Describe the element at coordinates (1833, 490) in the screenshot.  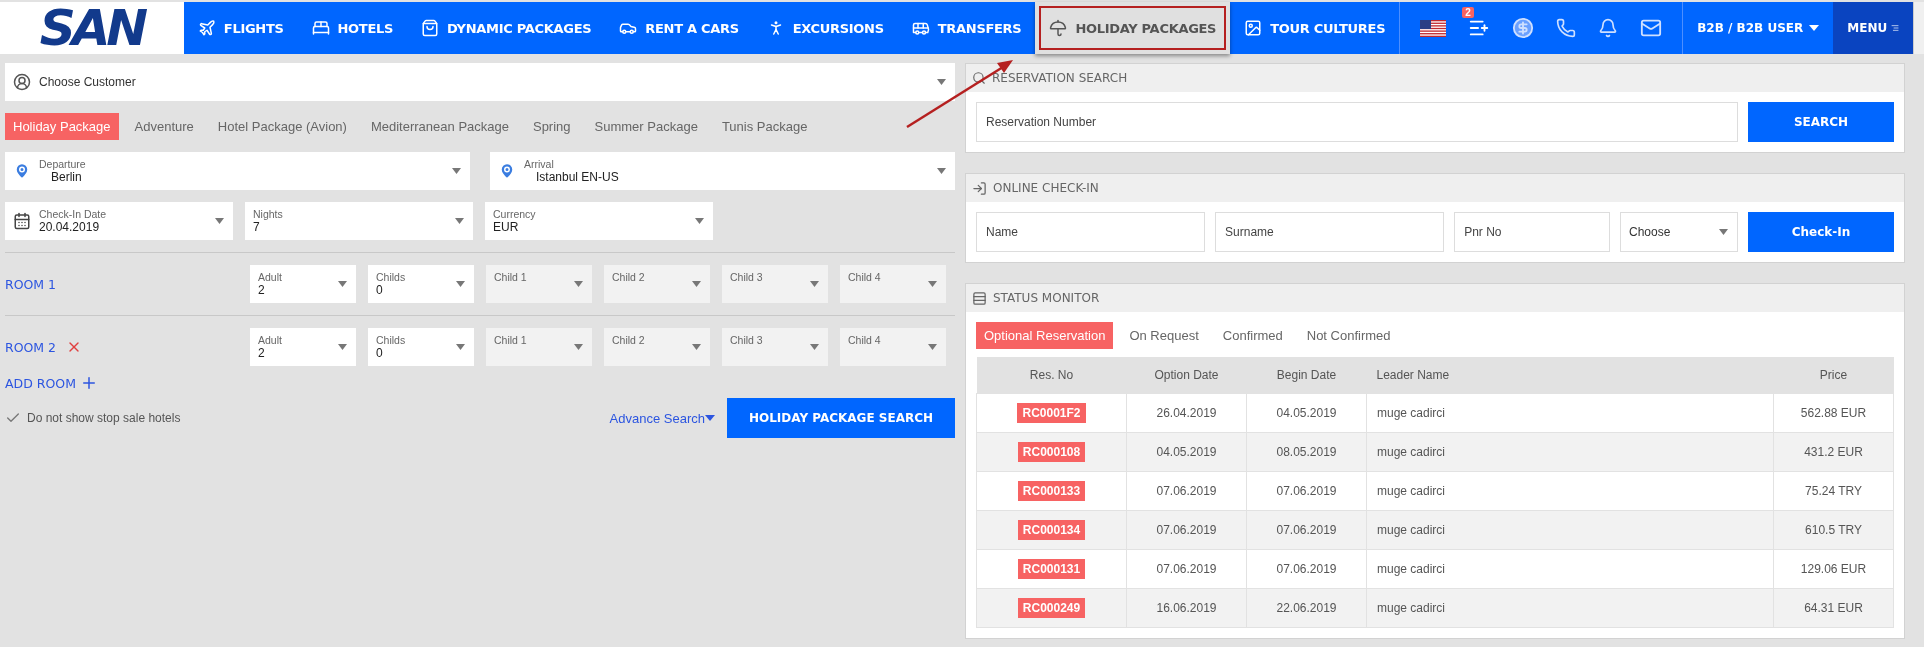
I see `table-cell: 75.24 TRY` at that location.